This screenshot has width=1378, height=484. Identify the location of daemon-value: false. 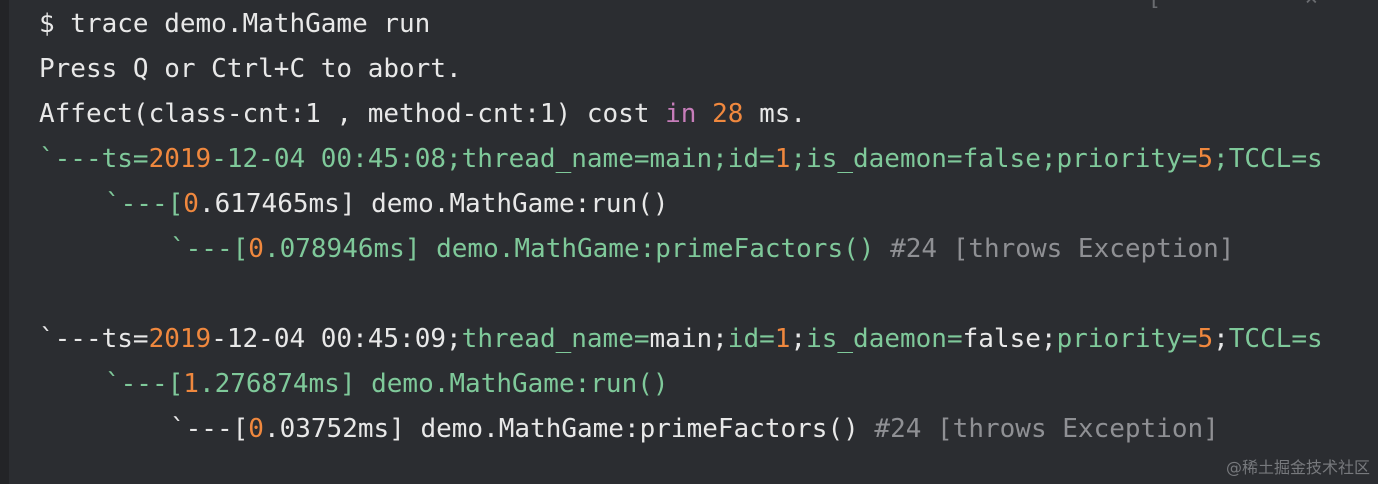
(1001, 339).